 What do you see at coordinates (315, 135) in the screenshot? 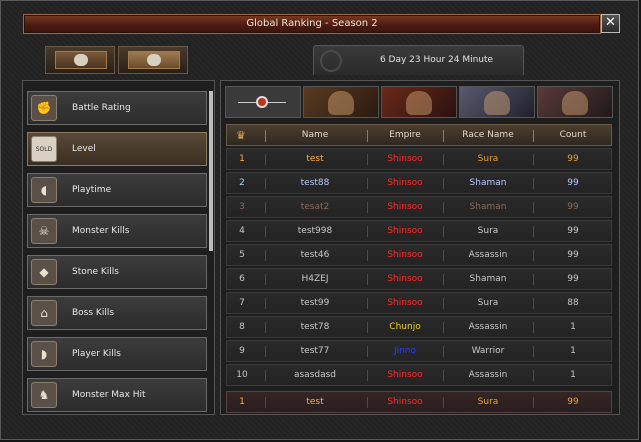
I see `header-name: Name` at bounding box center [315, 135].